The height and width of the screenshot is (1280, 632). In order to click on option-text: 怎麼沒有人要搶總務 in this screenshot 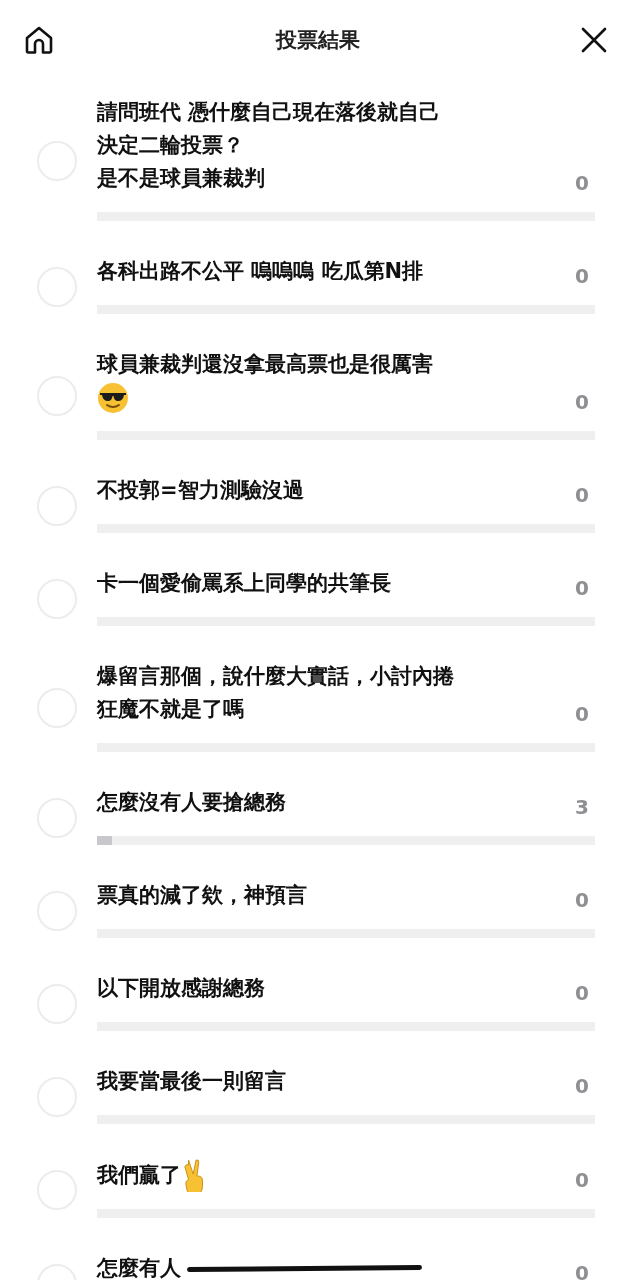, I will do `click(191, 802)`.